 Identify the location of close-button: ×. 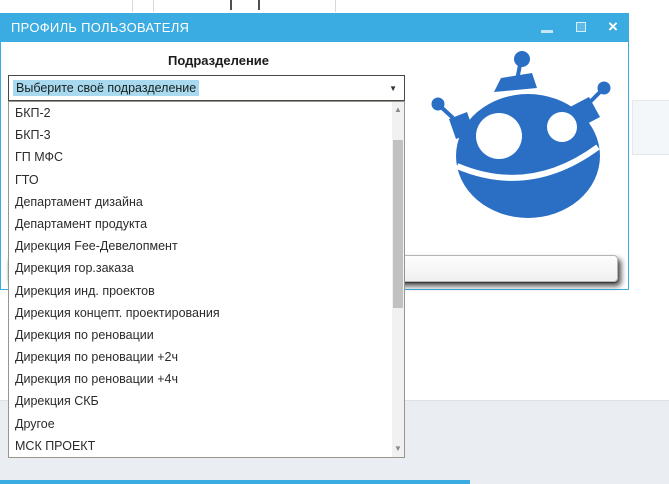
(613, 28).